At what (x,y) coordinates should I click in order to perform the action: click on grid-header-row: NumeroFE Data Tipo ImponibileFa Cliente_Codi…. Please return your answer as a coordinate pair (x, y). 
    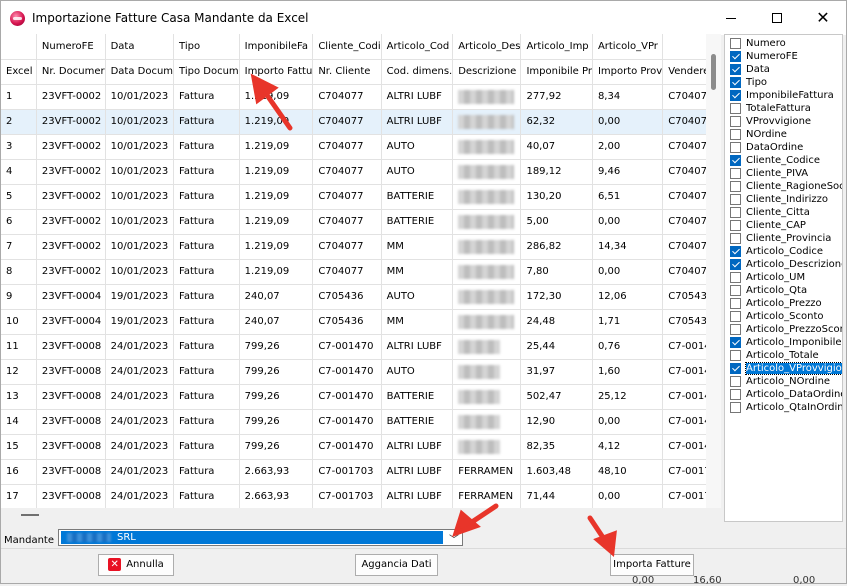
    Looking at the image, I should click on (360, 47).